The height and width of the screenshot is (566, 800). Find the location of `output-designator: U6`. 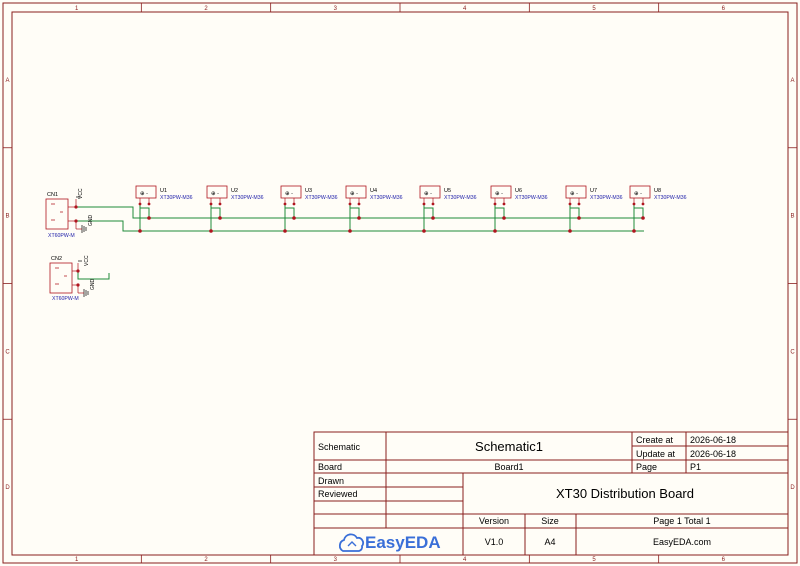

output-designator: U6 is located at coordinates (518, 191).